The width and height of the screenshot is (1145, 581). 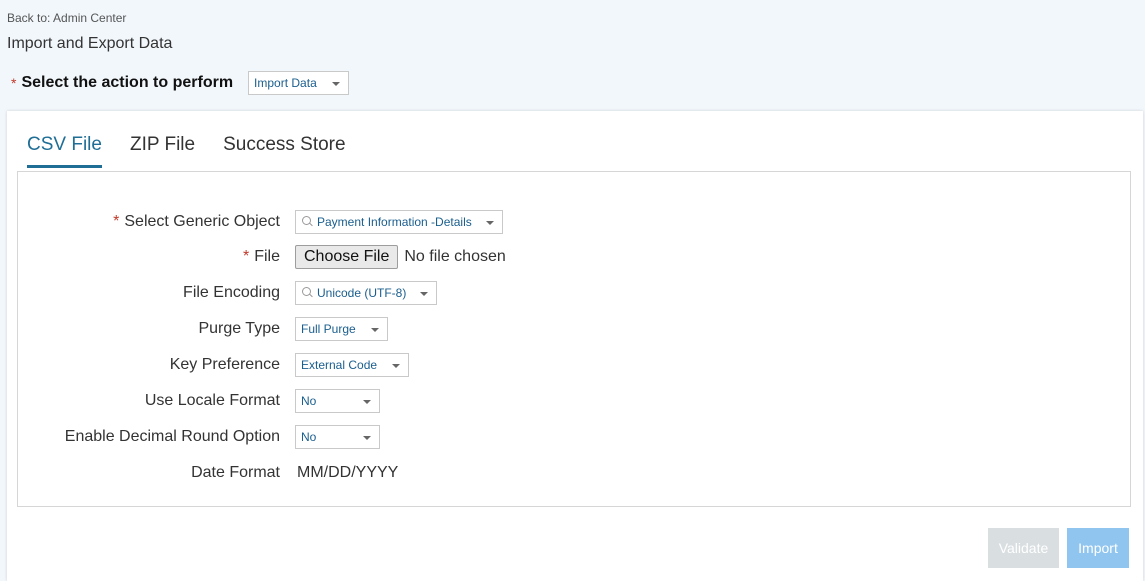 I want to click on key-preference-select: External Code, so click(x=352, y=365).